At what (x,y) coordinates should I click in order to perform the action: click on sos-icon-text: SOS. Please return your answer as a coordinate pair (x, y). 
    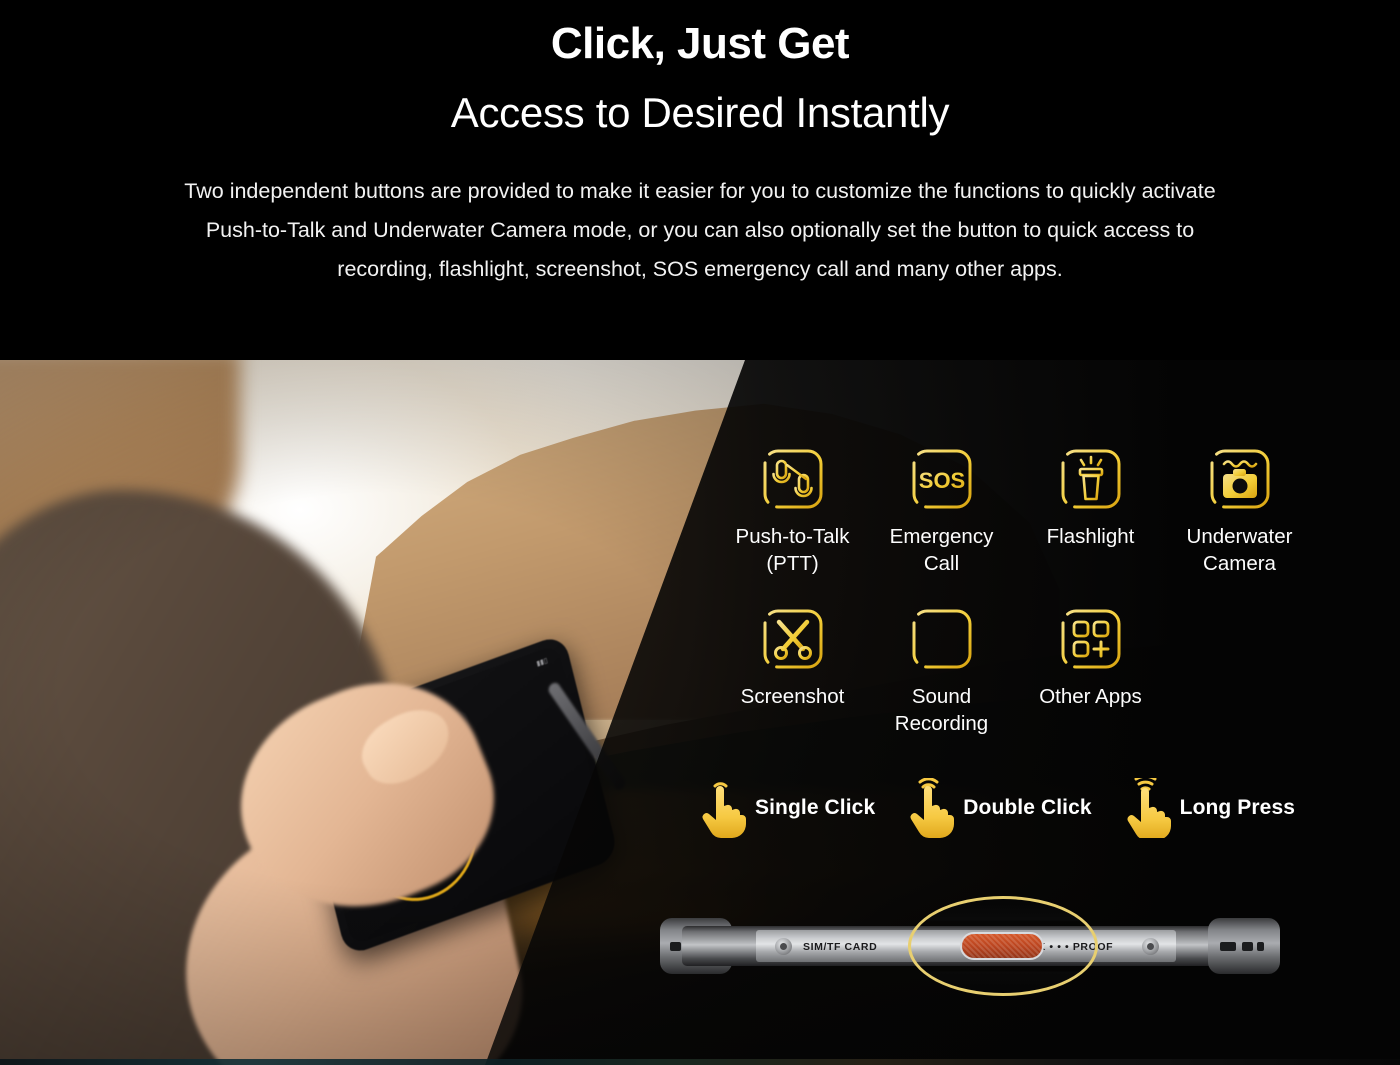
    Looking at the image, I should click on (941, 480).